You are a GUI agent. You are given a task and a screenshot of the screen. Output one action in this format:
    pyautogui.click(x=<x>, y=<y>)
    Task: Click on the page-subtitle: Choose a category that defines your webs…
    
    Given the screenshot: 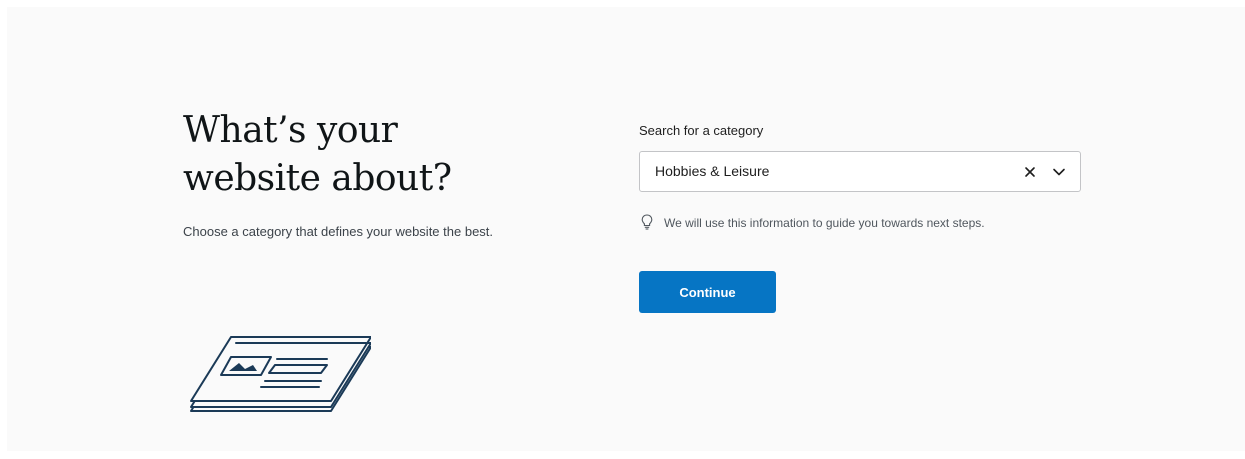 What is the action you would take?
    pyautogui.click(x=338, y=231)
    